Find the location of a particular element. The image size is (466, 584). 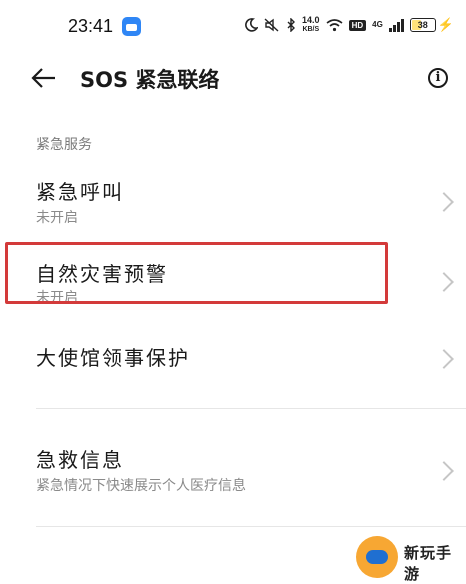

wifi-icon is located at coordinates (334, 25).